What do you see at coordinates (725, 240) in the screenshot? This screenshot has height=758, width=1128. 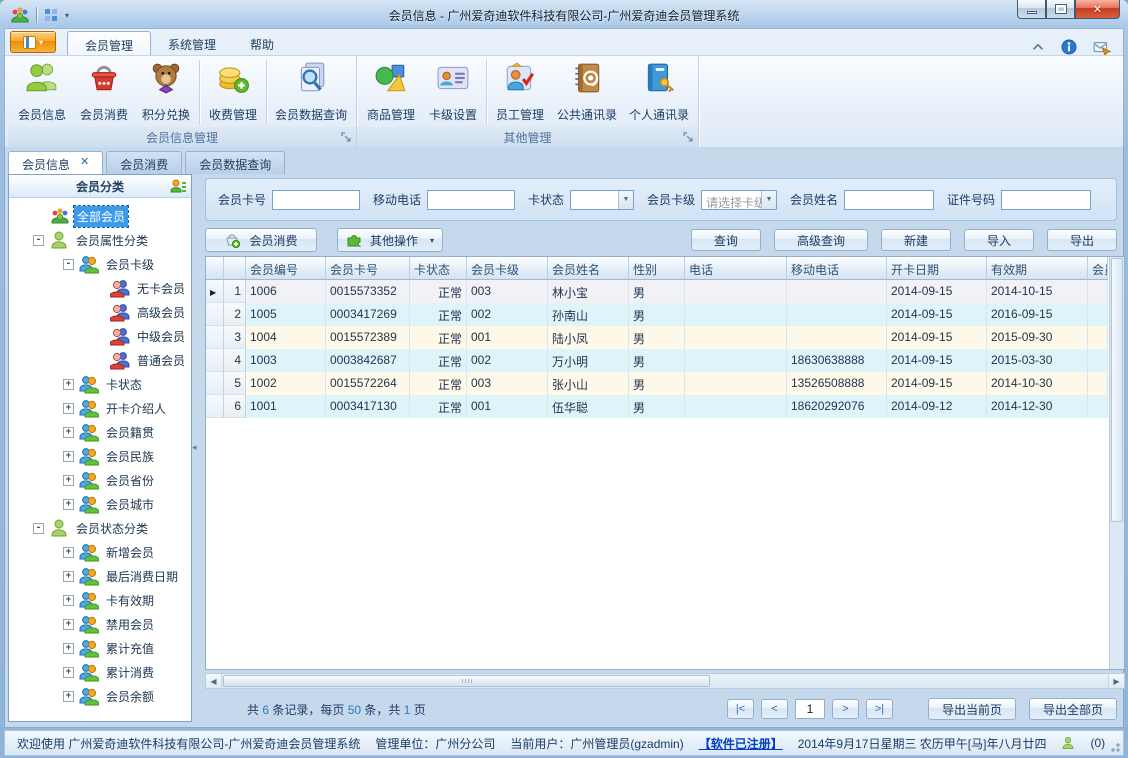 I see `toolbar-button-1: 查询` at bounding box center [725, 240].